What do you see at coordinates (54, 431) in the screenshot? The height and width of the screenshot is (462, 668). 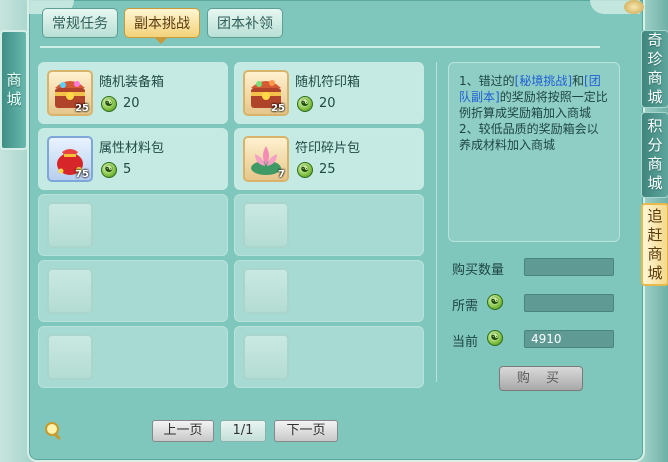 I see `search-icon` at bounding box center [54, 431].